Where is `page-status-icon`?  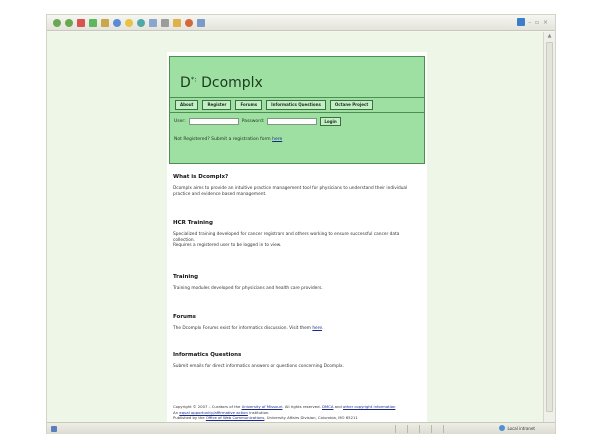
page-status-icon is located at coordinates (54, 429).